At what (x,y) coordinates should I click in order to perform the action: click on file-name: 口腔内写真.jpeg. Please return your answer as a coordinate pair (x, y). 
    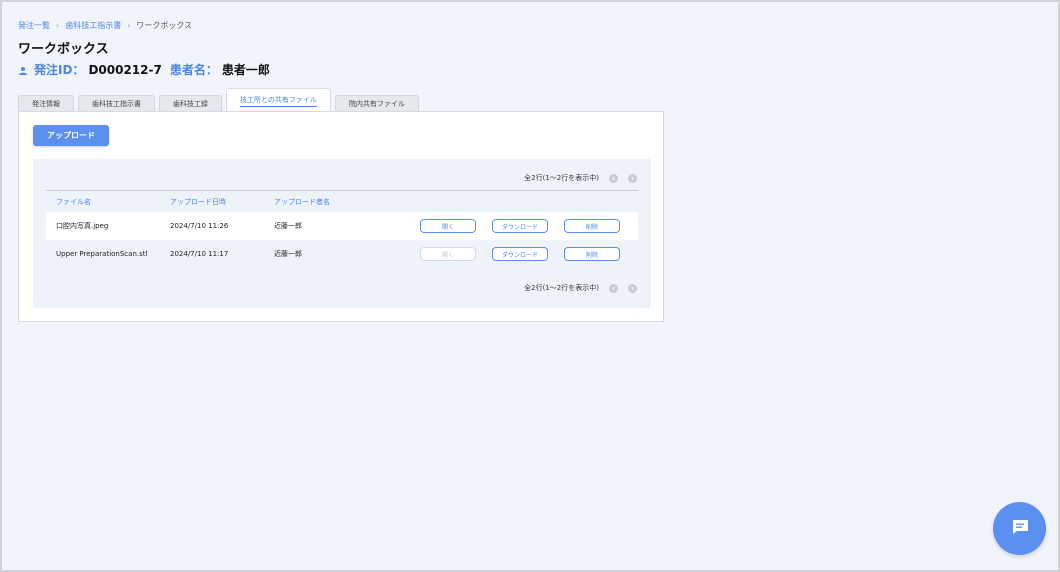
    Looking at the image, I should click on (82, 226).